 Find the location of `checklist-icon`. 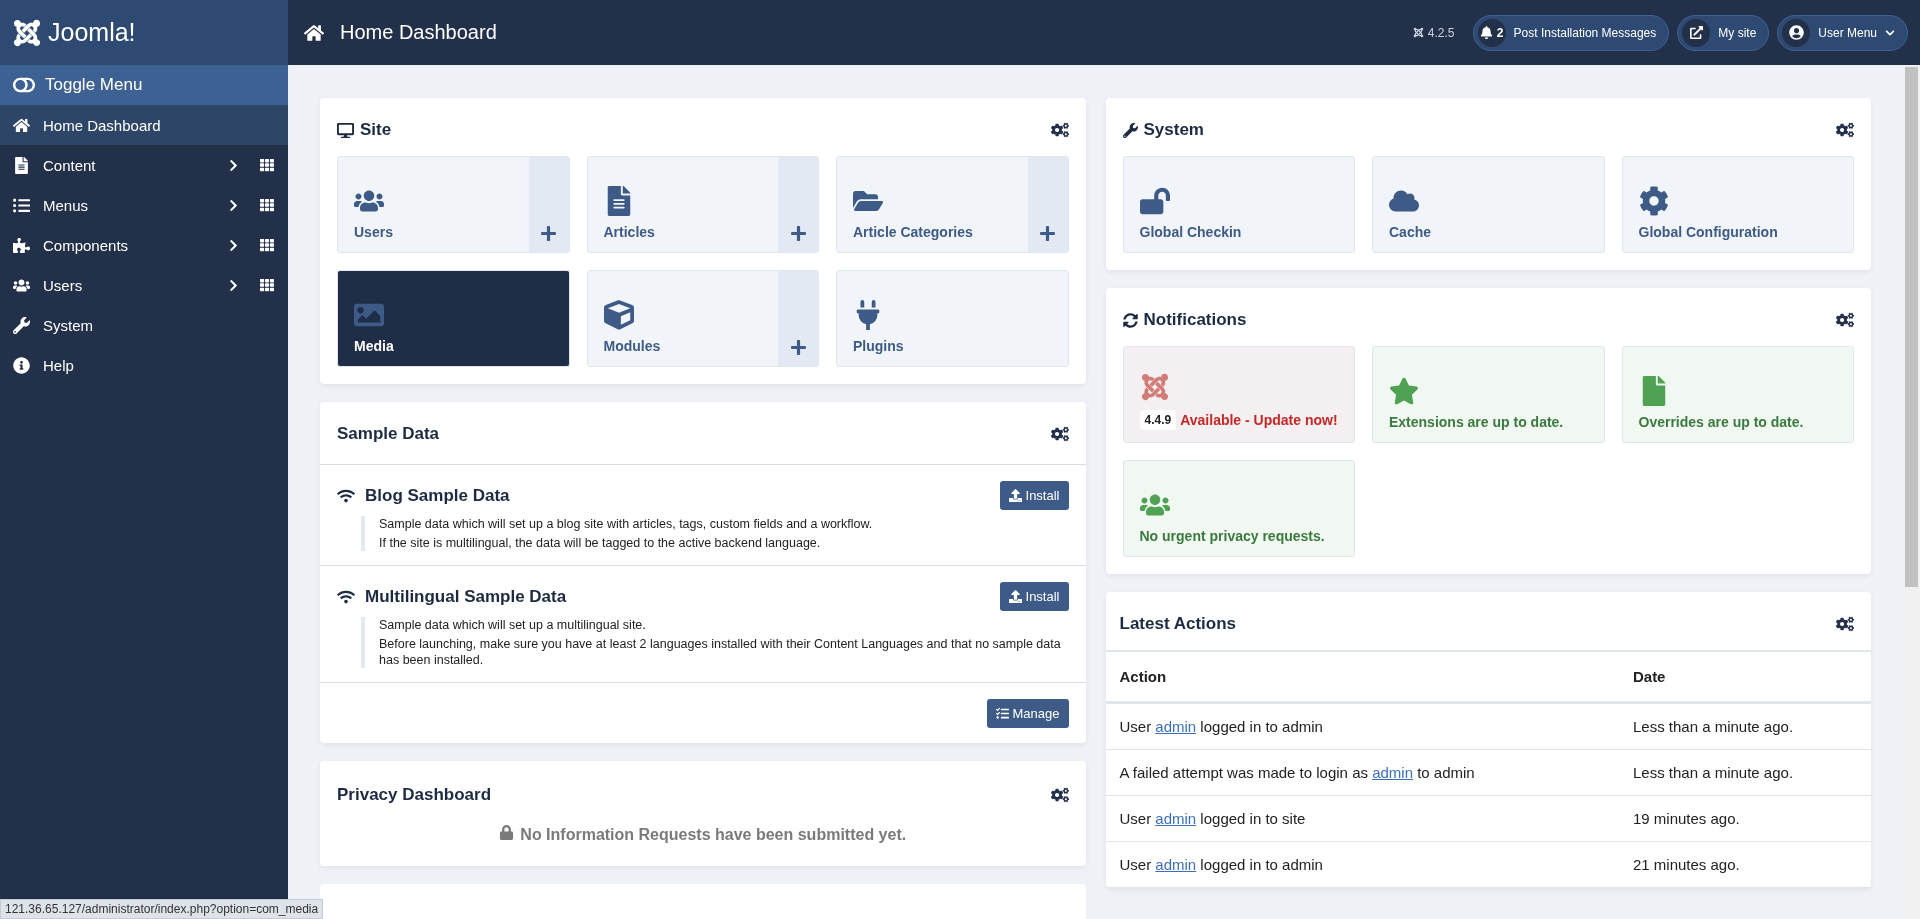

checklist-icon is located at coordinates (1002, 713).